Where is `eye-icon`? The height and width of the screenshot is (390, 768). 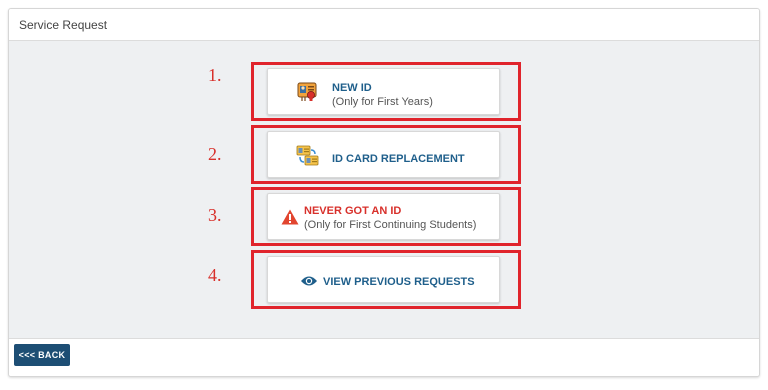
eye-icon is located at coordinates (309, 281).